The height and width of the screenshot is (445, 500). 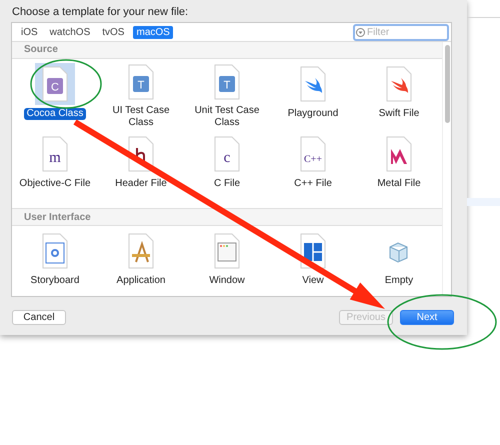 I want to click on document-icon: C++, so click(x=313, y=154).